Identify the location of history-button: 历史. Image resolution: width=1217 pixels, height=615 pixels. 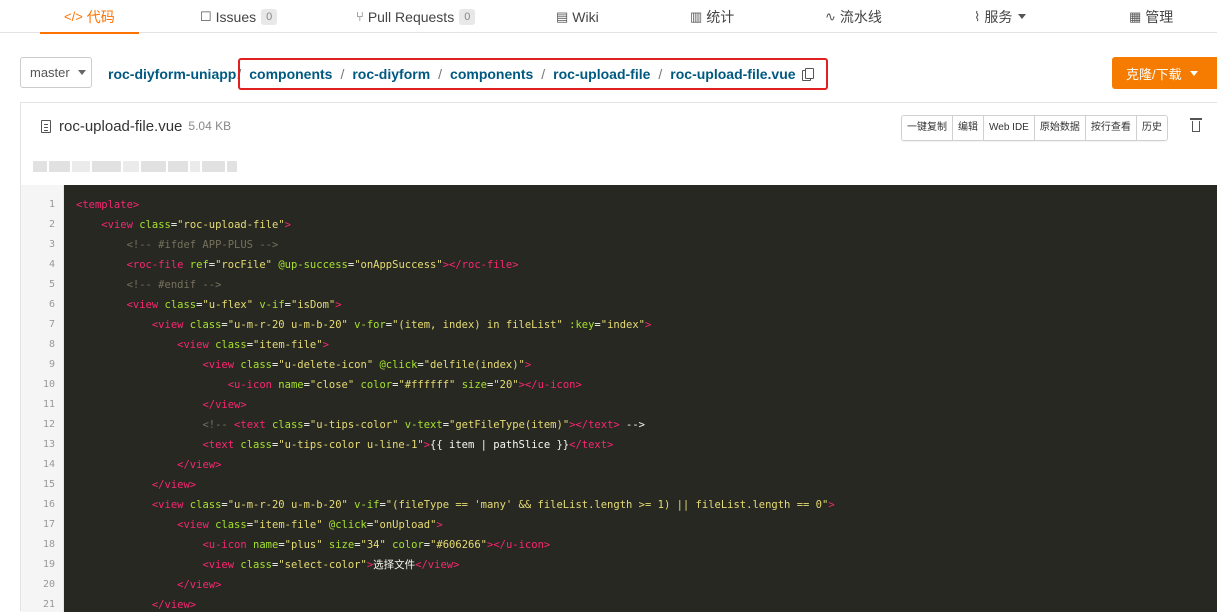
(1151, 128).